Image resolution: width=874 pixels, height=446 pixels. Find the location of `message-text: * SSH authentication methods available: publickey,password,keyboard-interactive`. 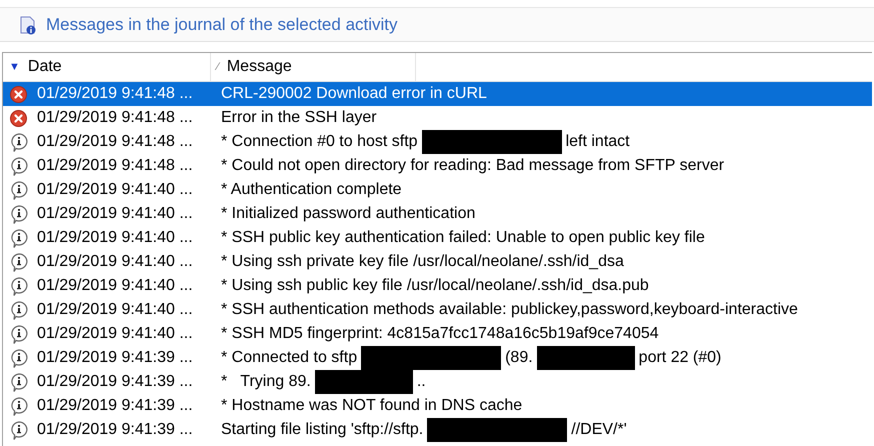

message-text: * SSH authentication methods available: publickey,password,keyboard-interactive is located at coordinates (509, 310).